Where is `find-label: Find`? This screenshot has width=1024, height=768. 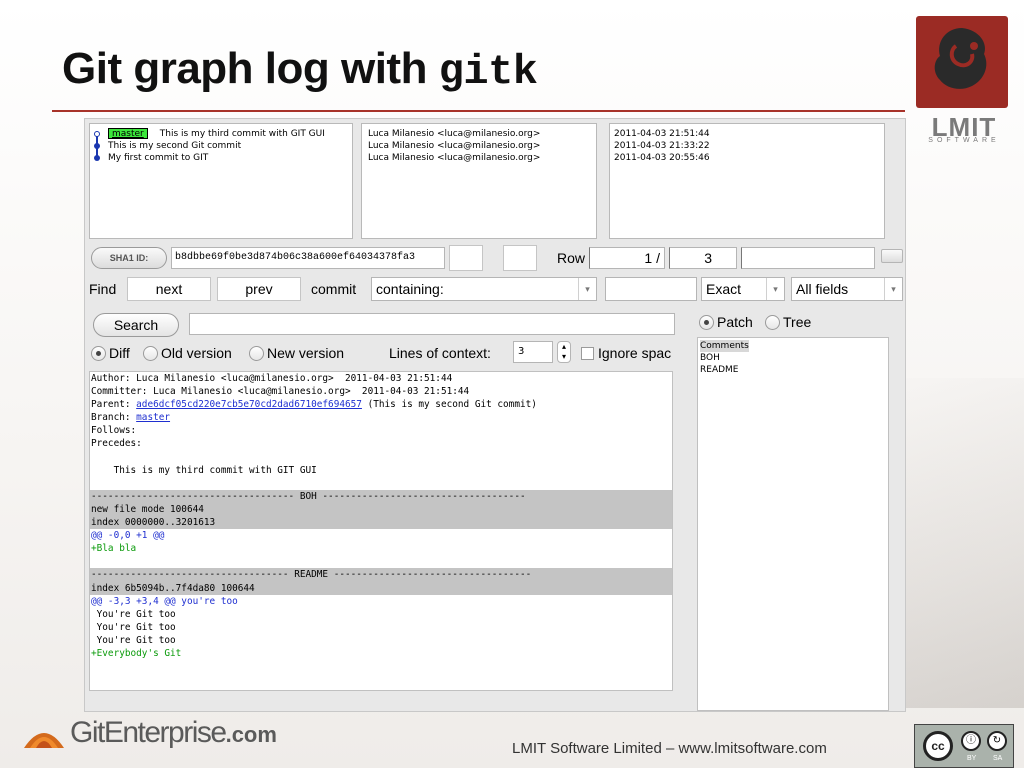
find-label: Find is located at coordinates (103, 289).